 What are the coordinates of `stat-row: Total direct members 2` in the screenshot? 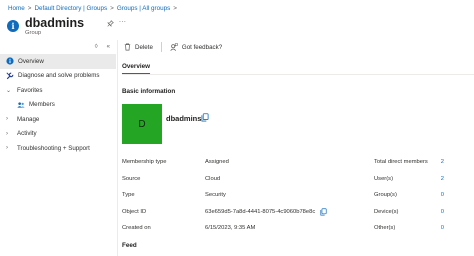 It's located at (409, 162).